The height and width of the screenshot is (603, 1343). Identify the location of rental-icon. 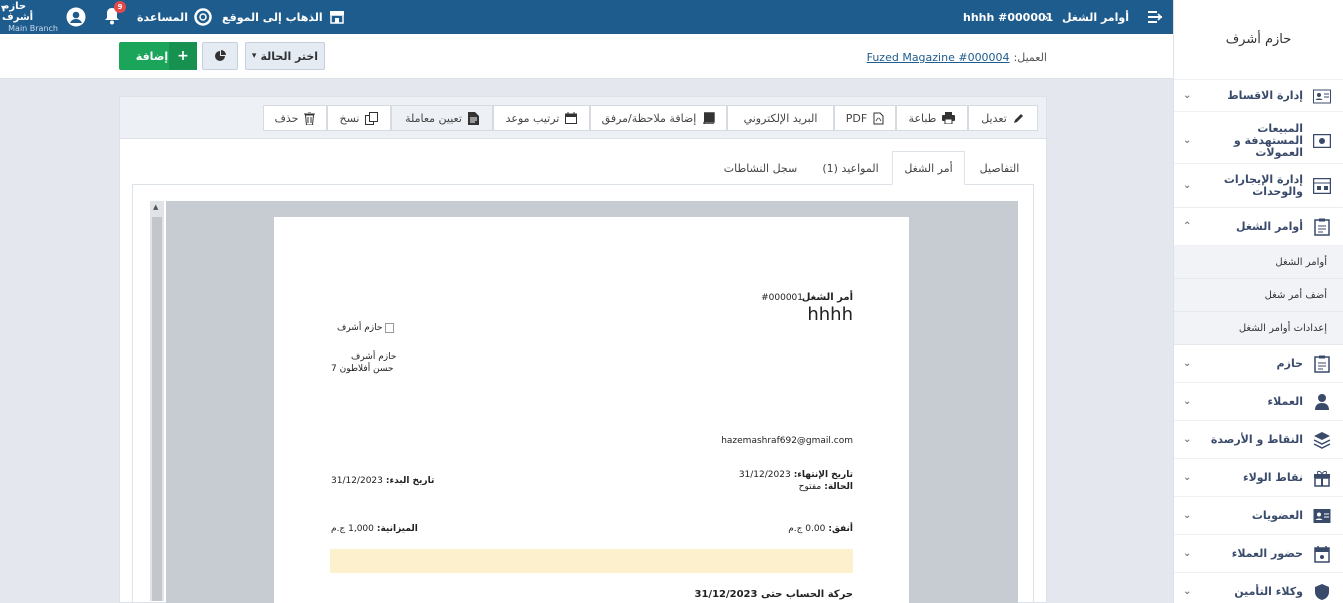
(1322, 186).